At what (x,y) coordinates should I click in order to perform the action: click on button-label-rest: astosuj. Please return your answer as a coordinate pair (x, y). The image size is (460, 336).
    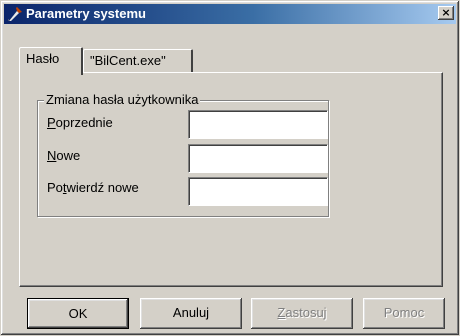
    Looking at the image, I should click on (306, 312).